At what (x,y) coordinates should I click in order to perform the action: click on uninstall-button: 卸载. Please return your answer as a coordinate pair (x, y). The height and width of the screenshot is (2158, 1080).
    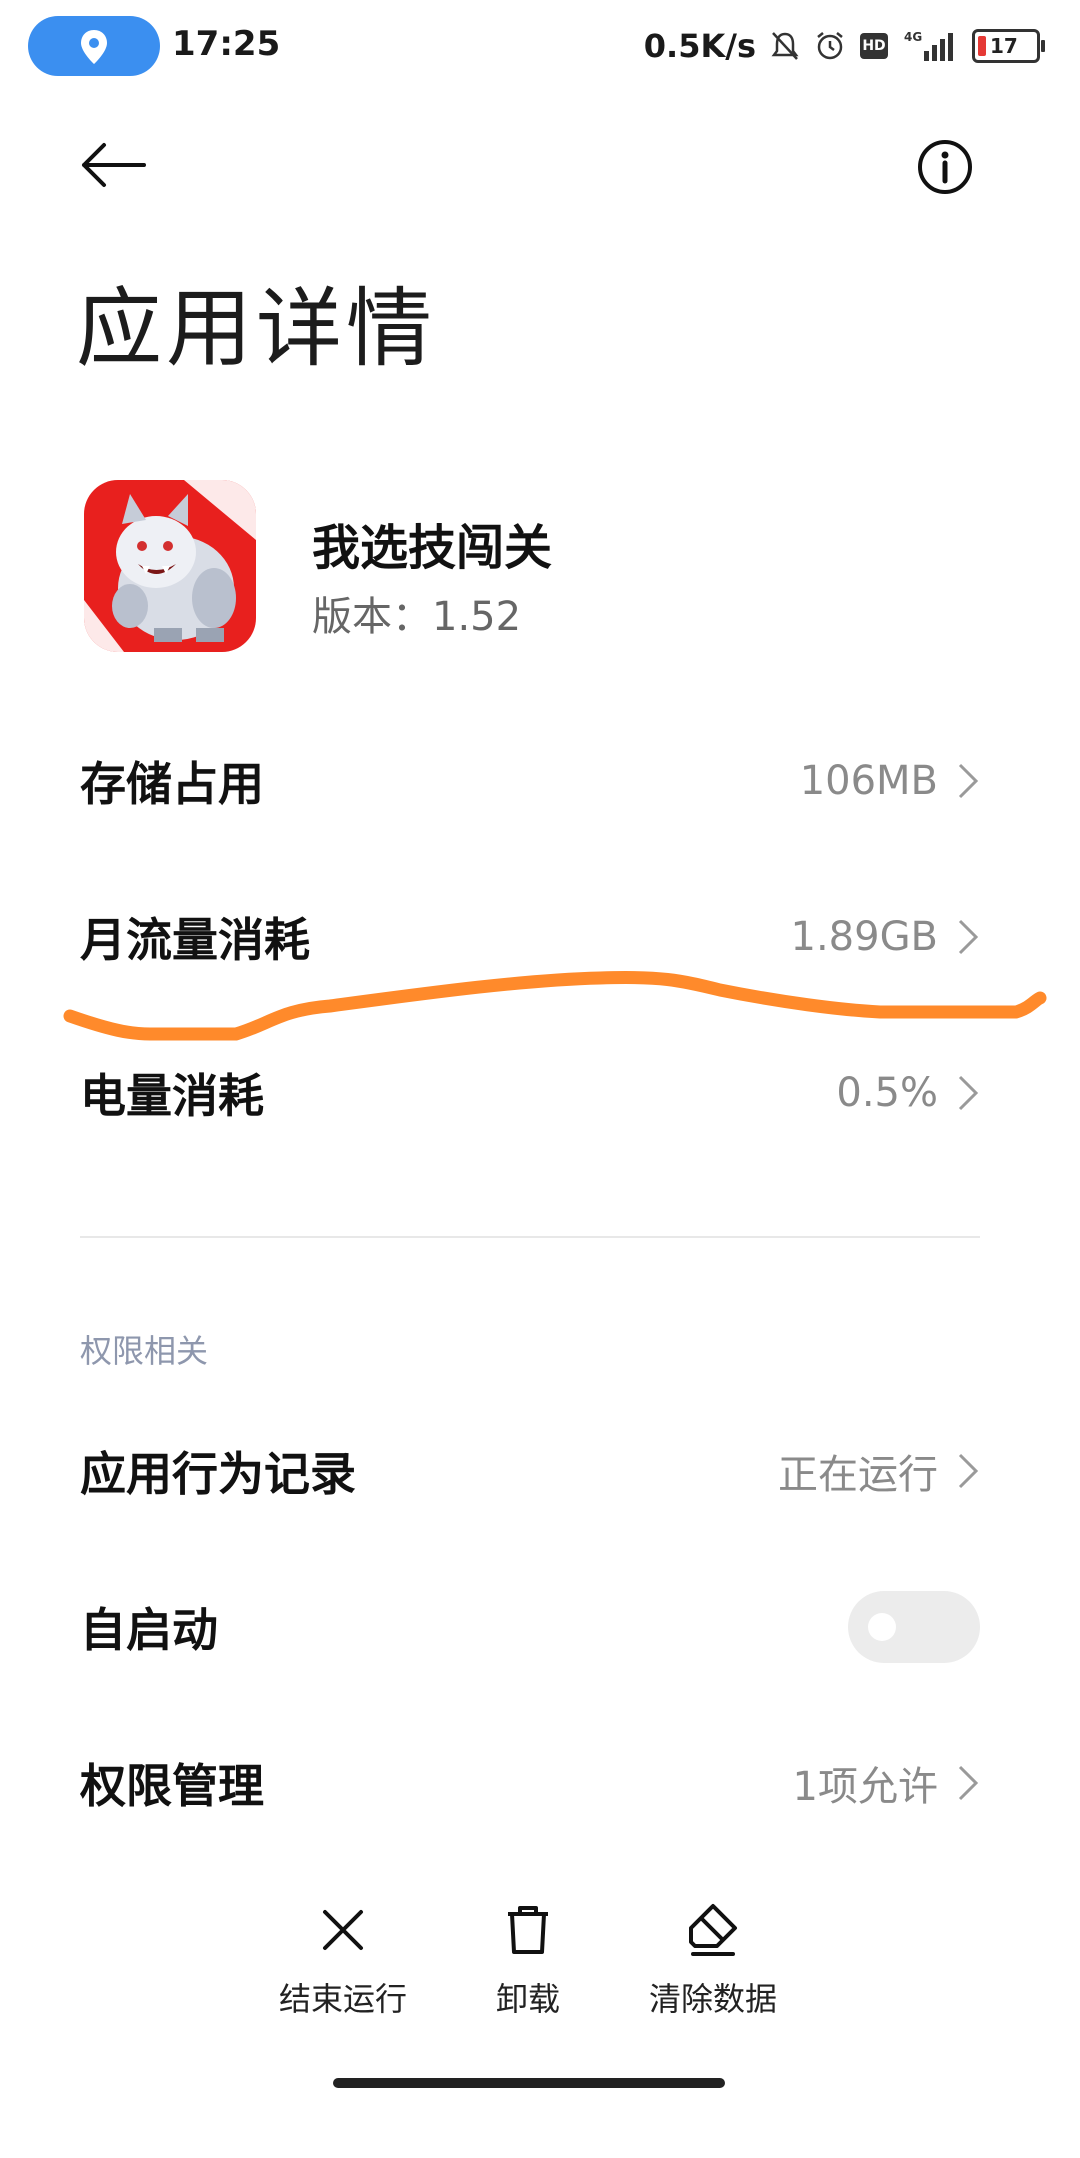
    Looking at the image, I should click on (528, 1960).